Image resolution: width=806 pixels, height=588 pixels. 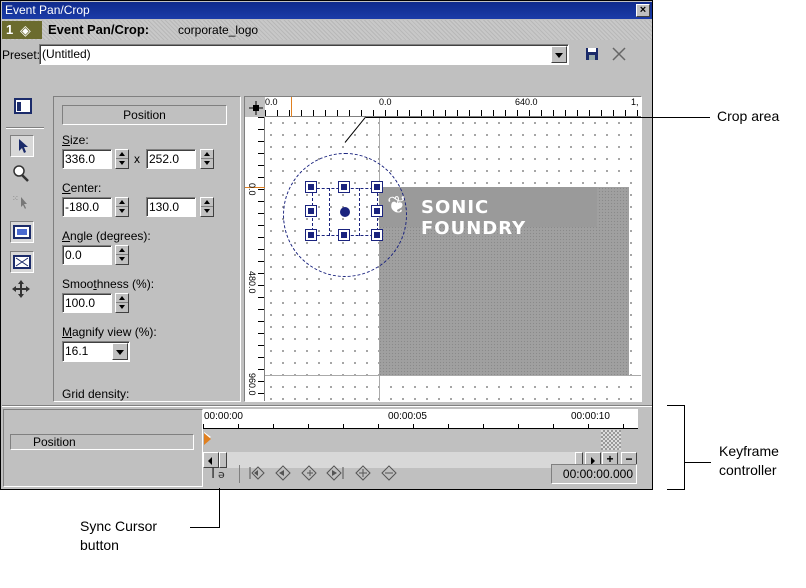 I want to click on center-x-field: -180.0, so click(x=87, y=207).